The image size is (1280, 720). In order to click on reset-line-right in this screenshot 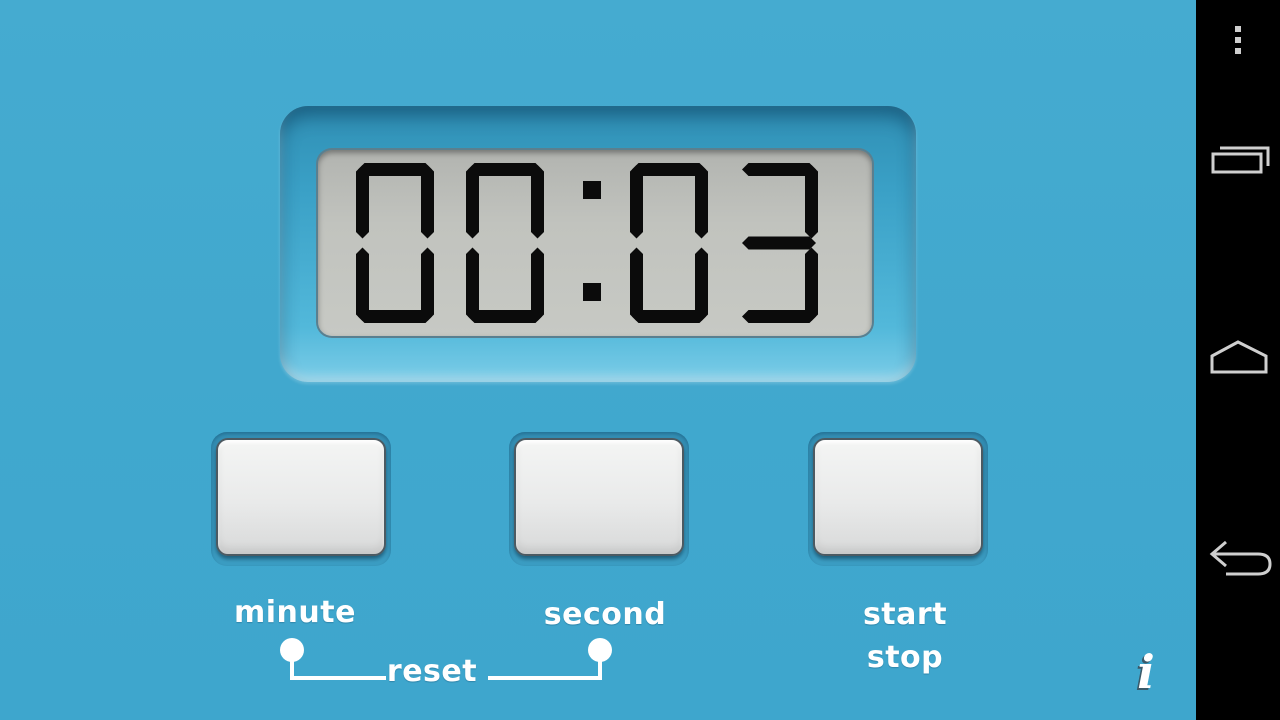, I will do `click(545, 665)`.